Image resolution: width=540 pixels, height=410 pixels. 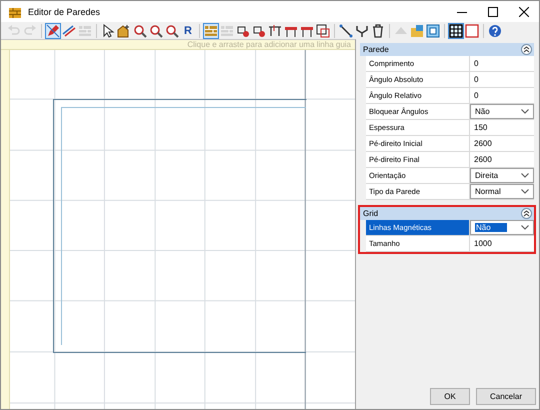 I want to click on section-header: Grid, so click(x=447, y=213).